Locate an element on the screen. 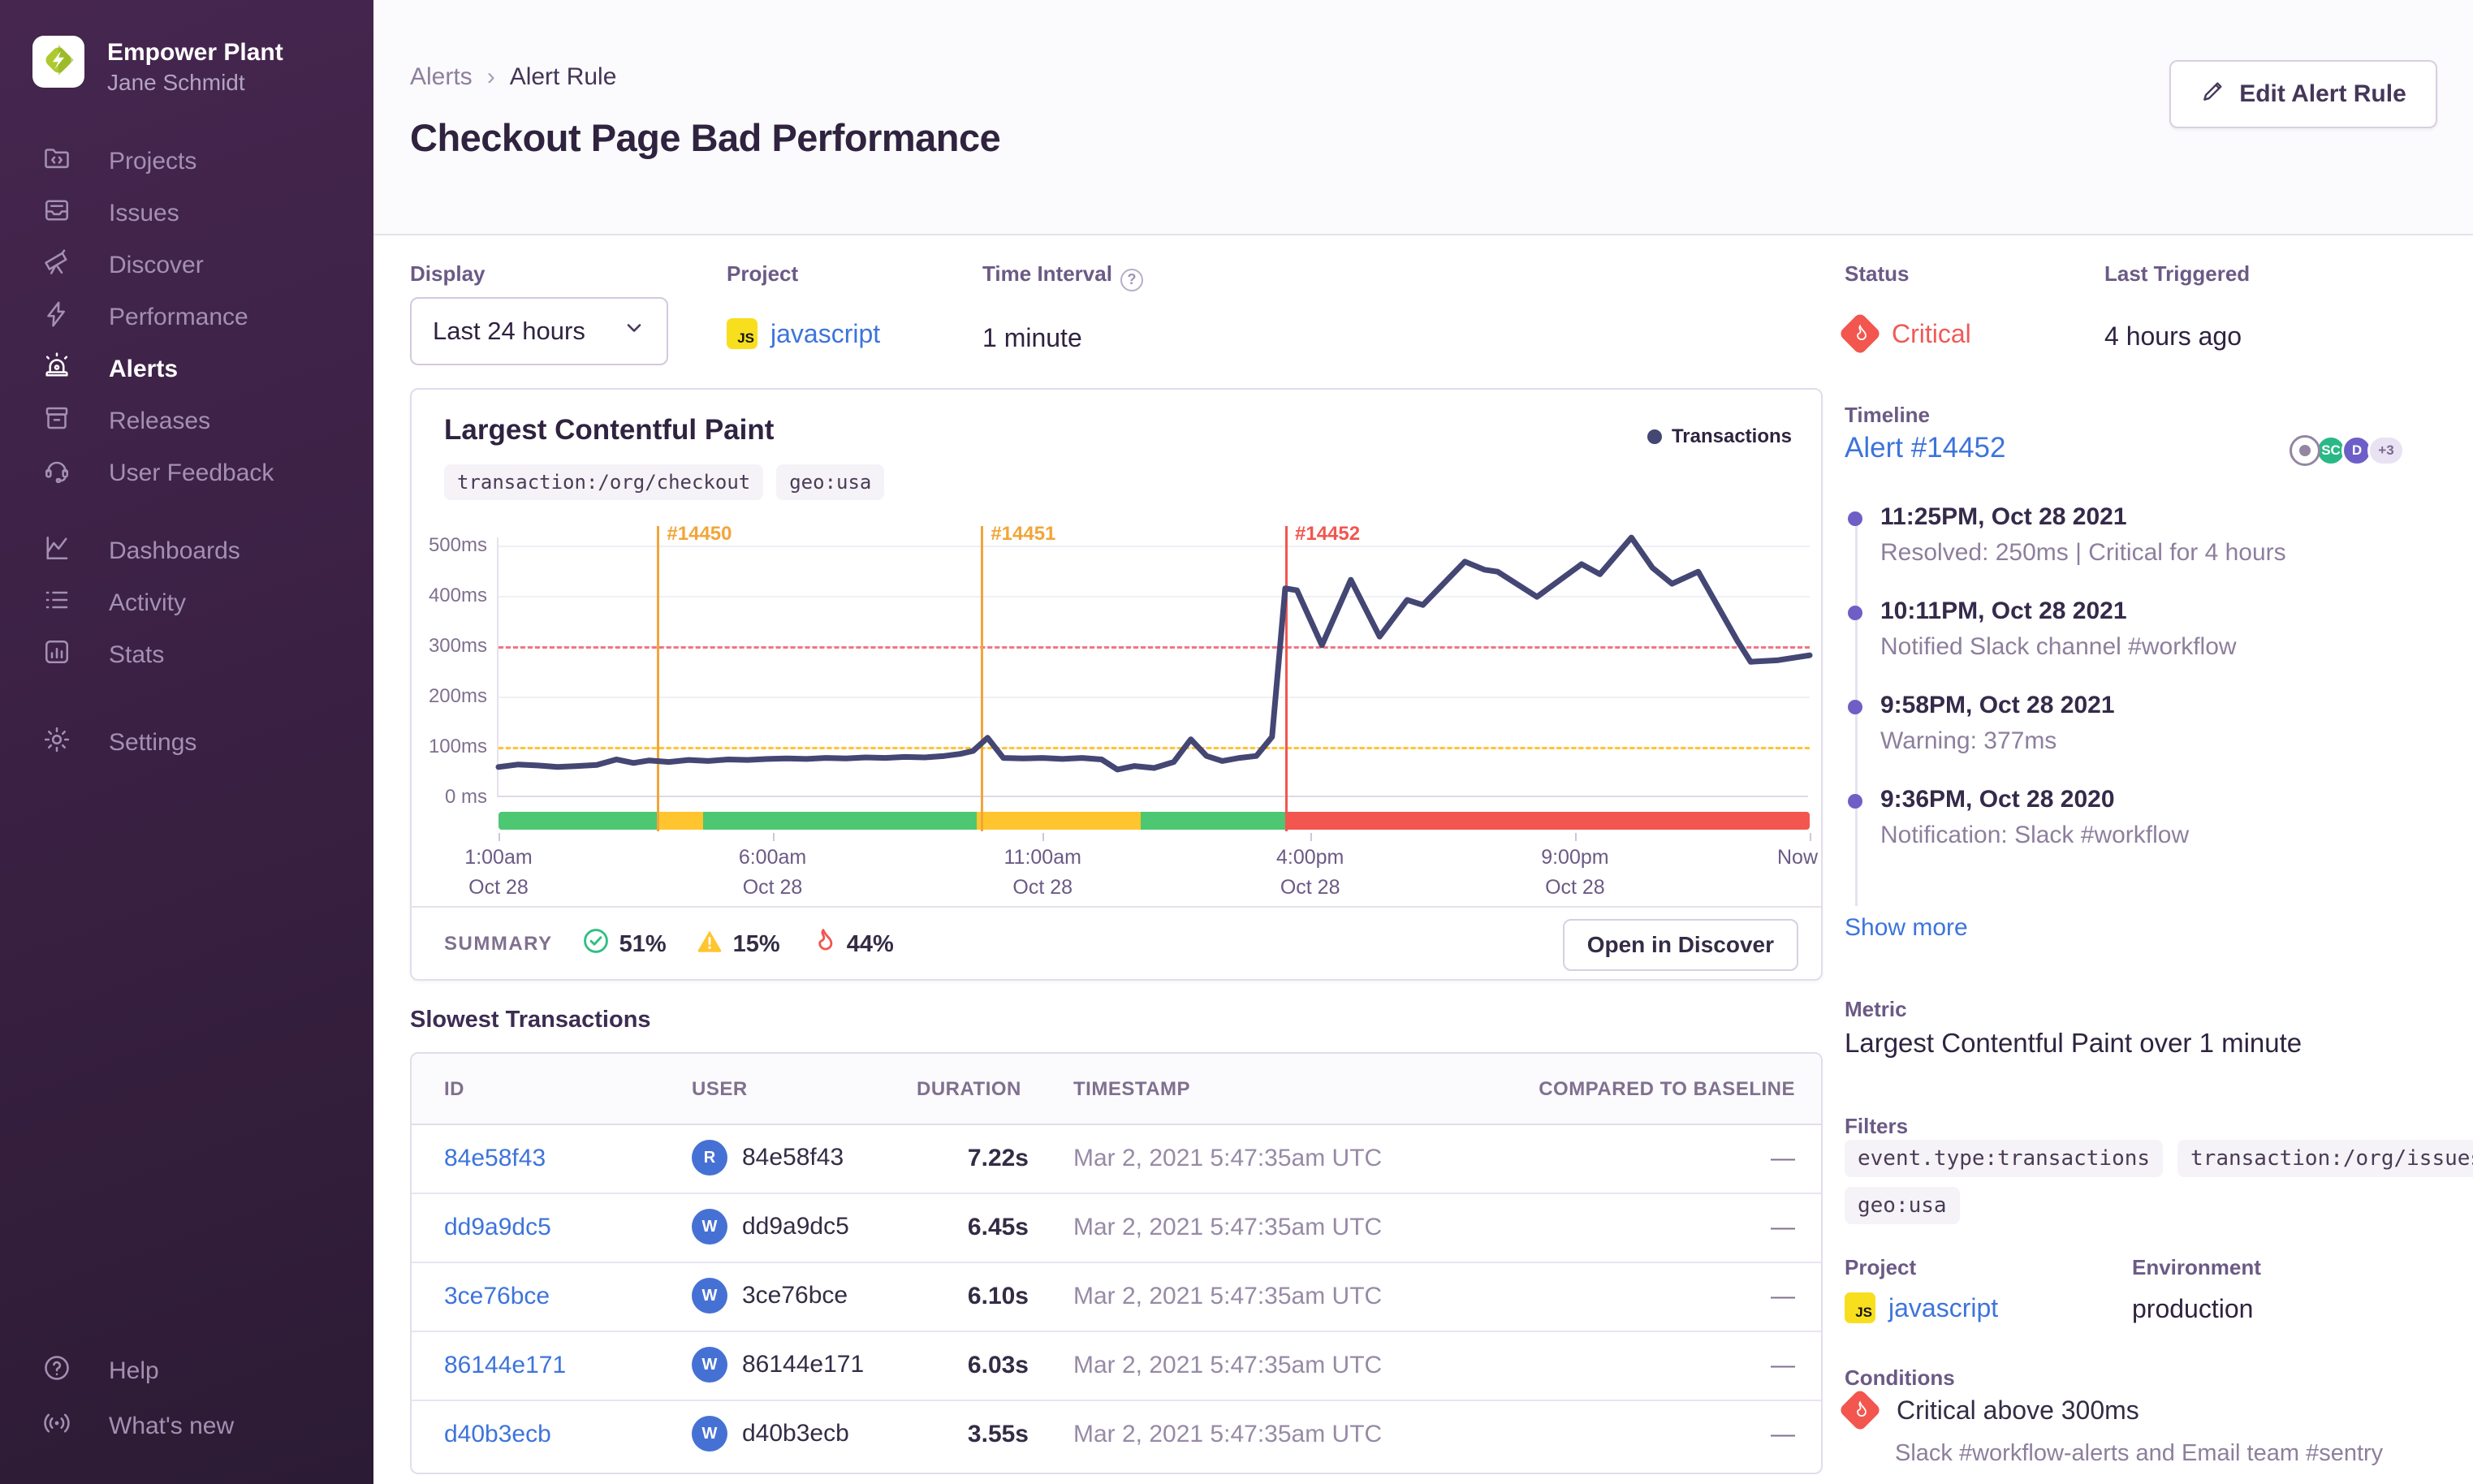 Image resolution: width=2473 pixels, height=1484 pixels. transaction-id-link: d40b3ecb is located at coordinates (498, 1434).